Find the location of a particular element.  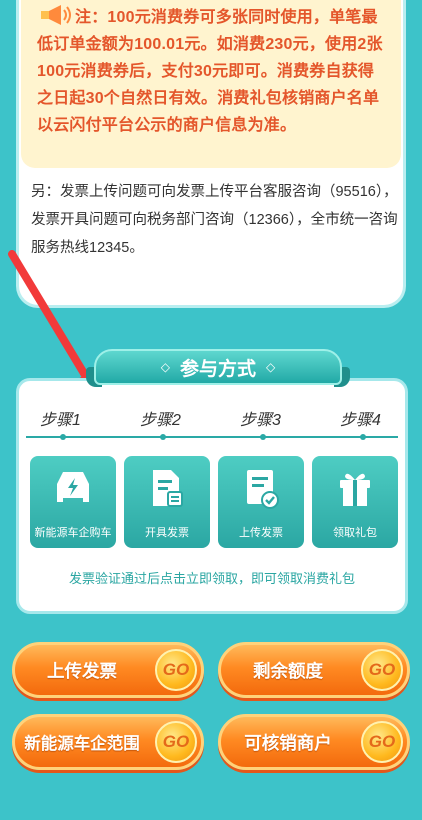

upload-invoice-button: 上传发票 GO is located at coordinates (108, 670).